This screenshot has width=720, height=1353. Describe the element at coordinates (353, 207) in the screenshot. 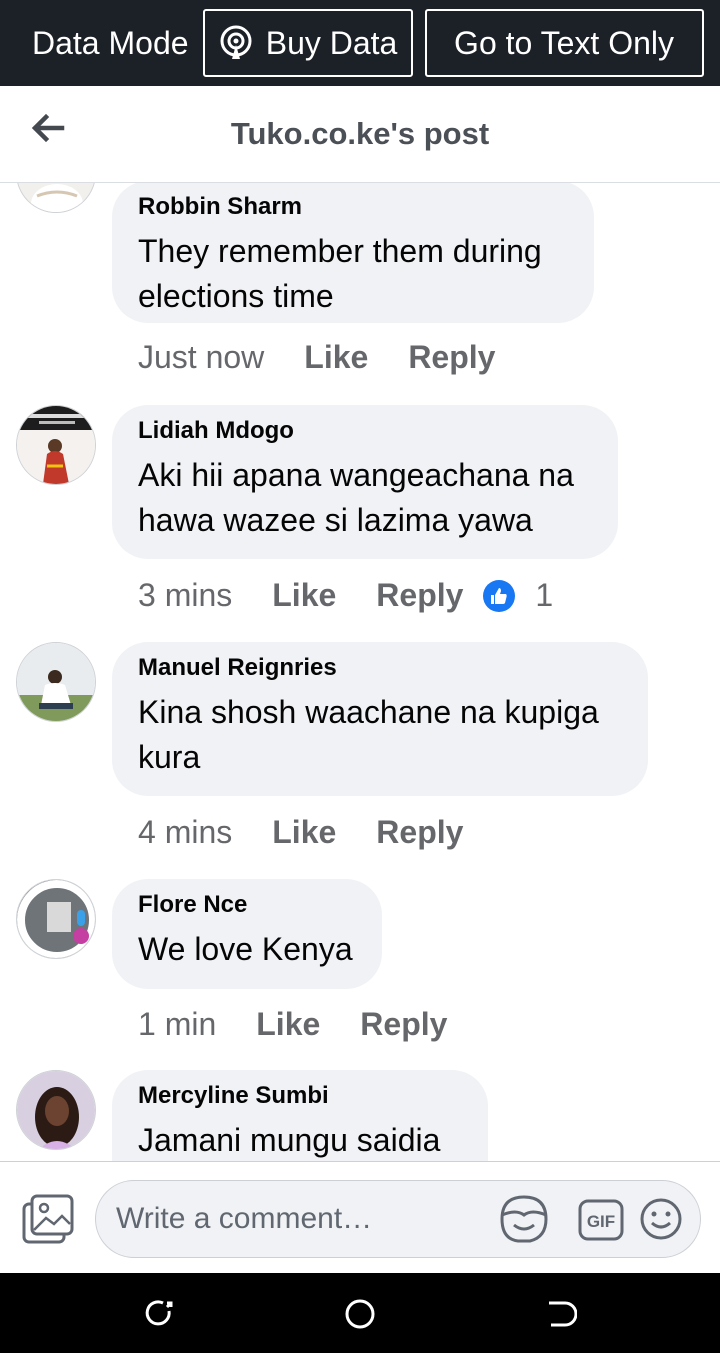

I see `commenter-name: Robbin Sharm` at that location.